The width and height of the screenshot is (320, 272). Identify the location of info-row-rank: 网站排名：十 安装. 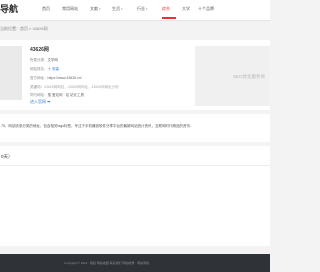
(44, 69).